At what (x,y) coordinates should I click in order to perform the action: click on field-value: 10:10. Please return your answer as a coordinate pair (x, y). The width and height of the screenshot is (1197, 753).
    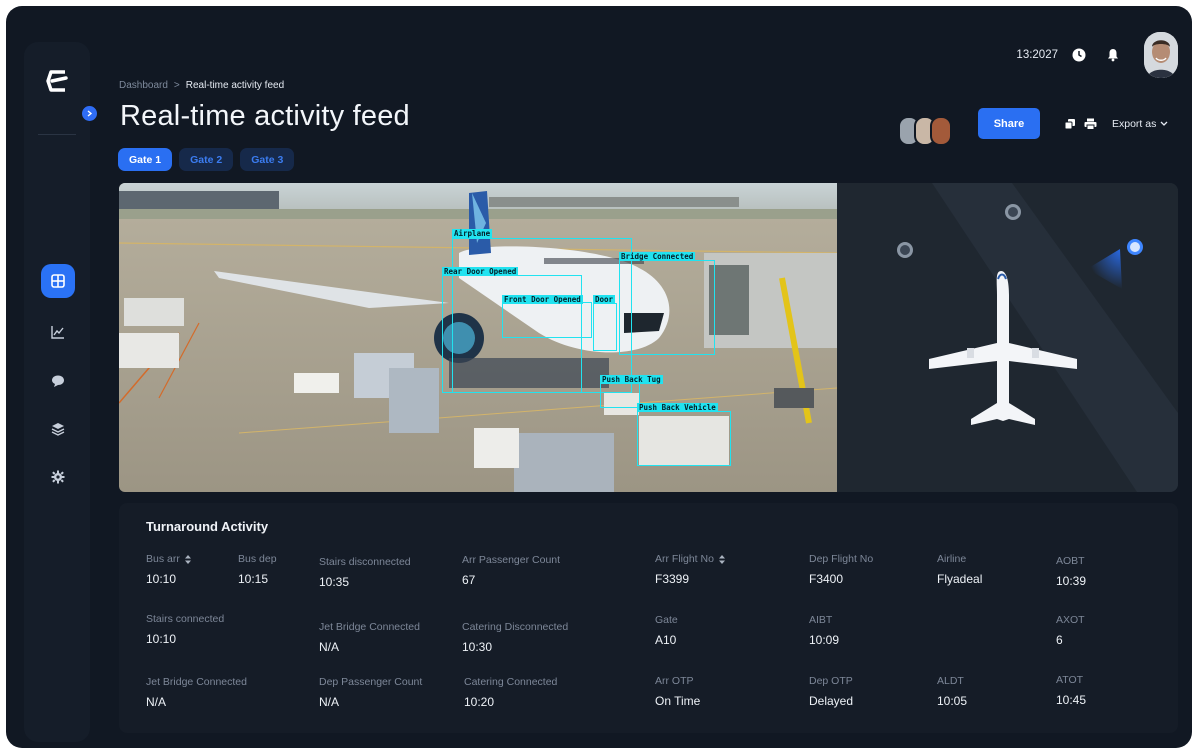
    Looking at the image, I should click on (161, 639).